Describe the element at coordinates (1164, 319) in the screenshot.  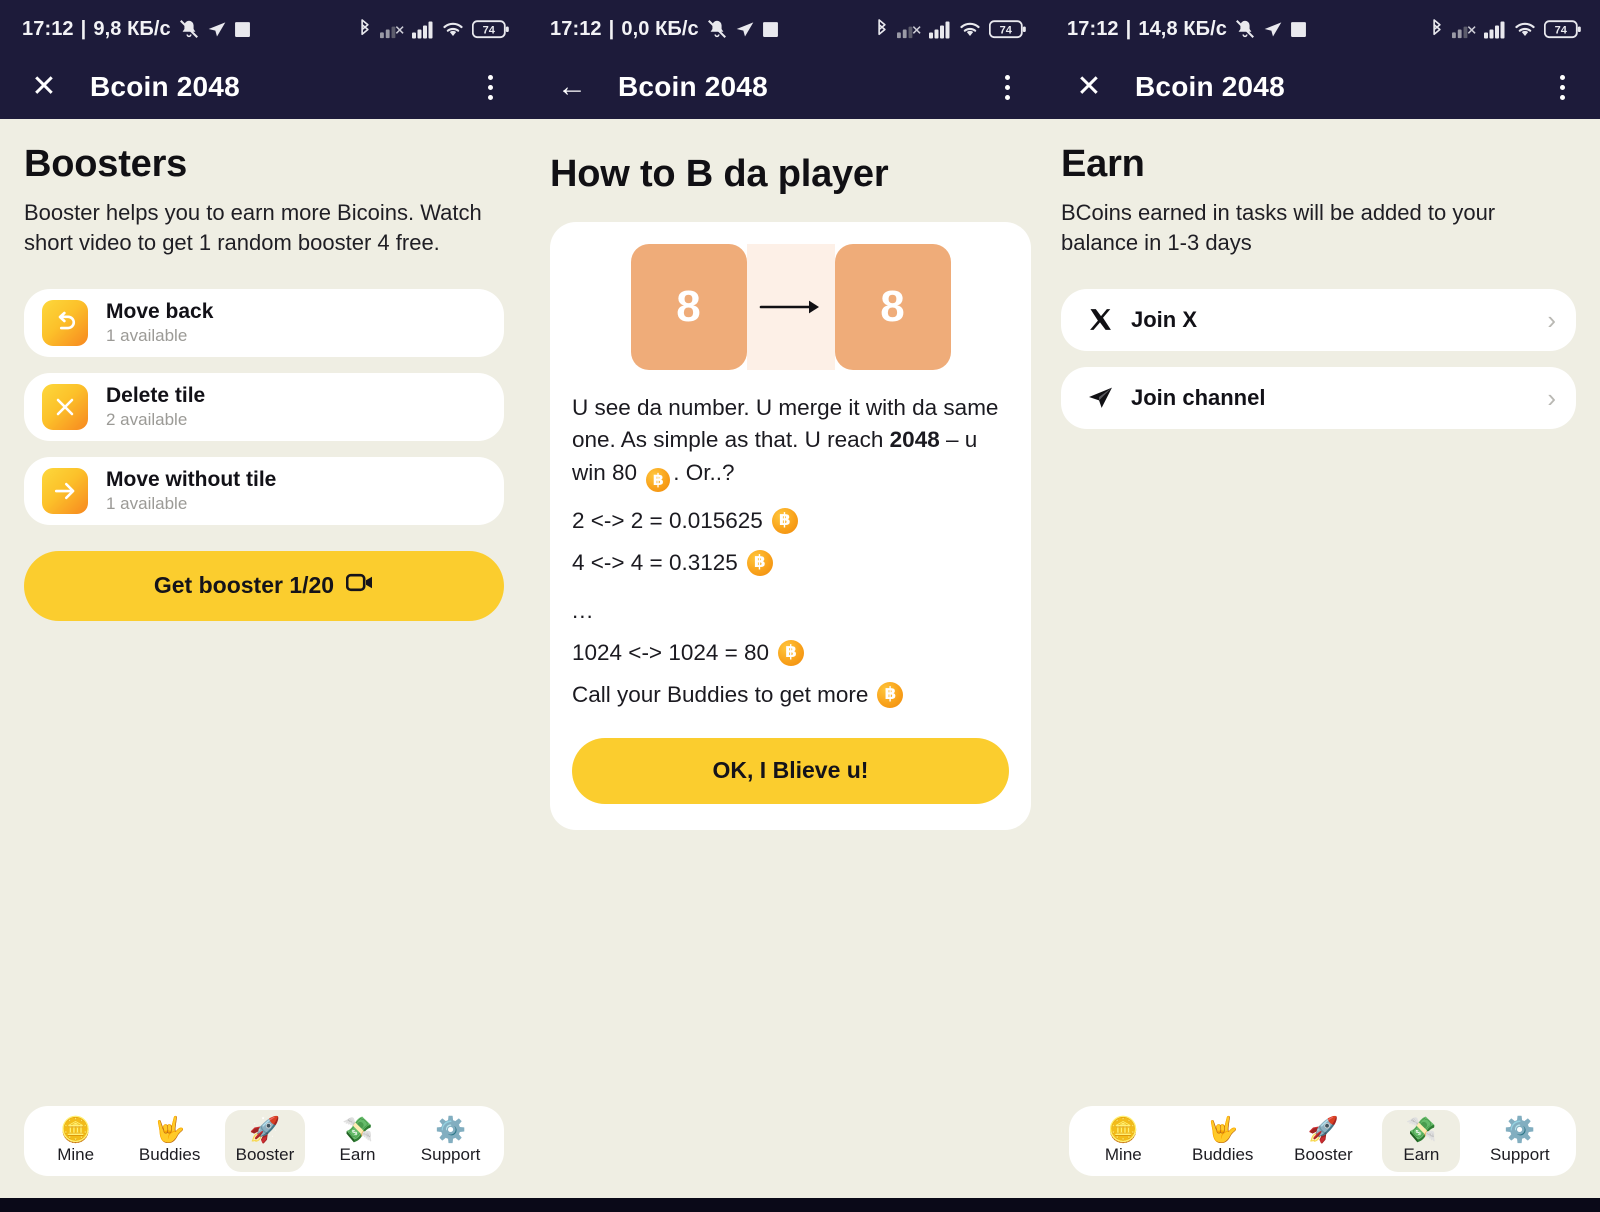
I see `task-label: Join X` at that location.